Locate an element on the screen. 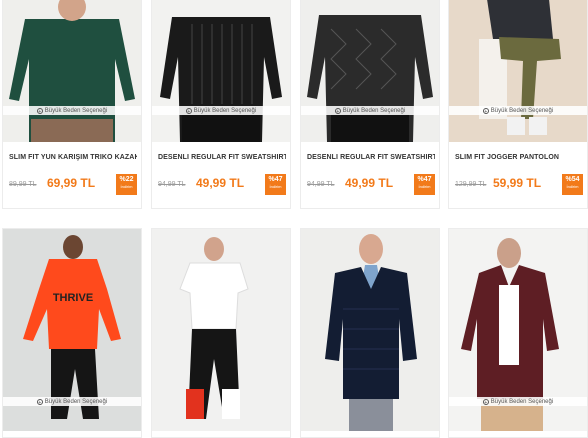 This screenshot has height=438, width=588. discount-badge: %54 İndirim is located at coordinates (572, 184).